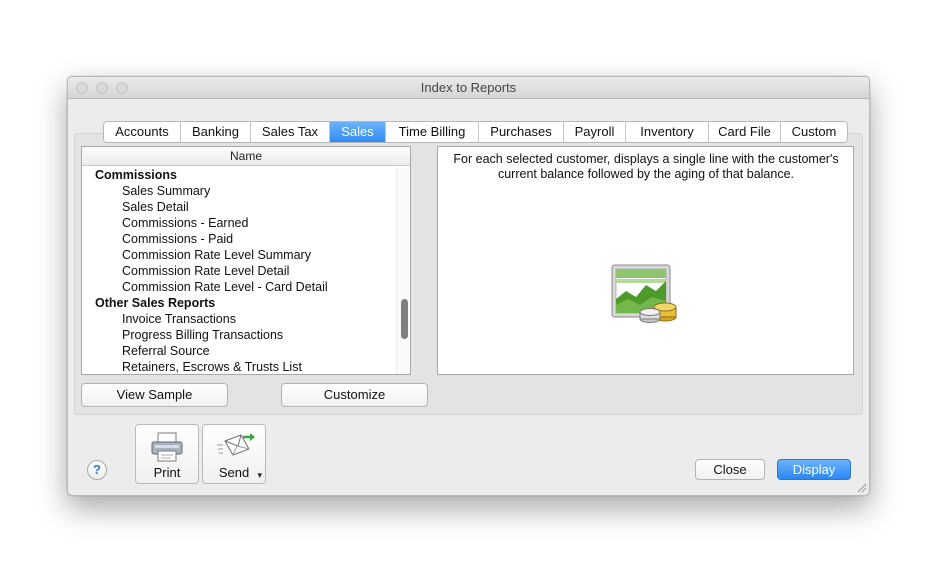 This screenshot has width=939, height=574. Describe the element at coordinates (246, 303) in the screenshot. I see `report-group: Other Sales Reports` at that location.